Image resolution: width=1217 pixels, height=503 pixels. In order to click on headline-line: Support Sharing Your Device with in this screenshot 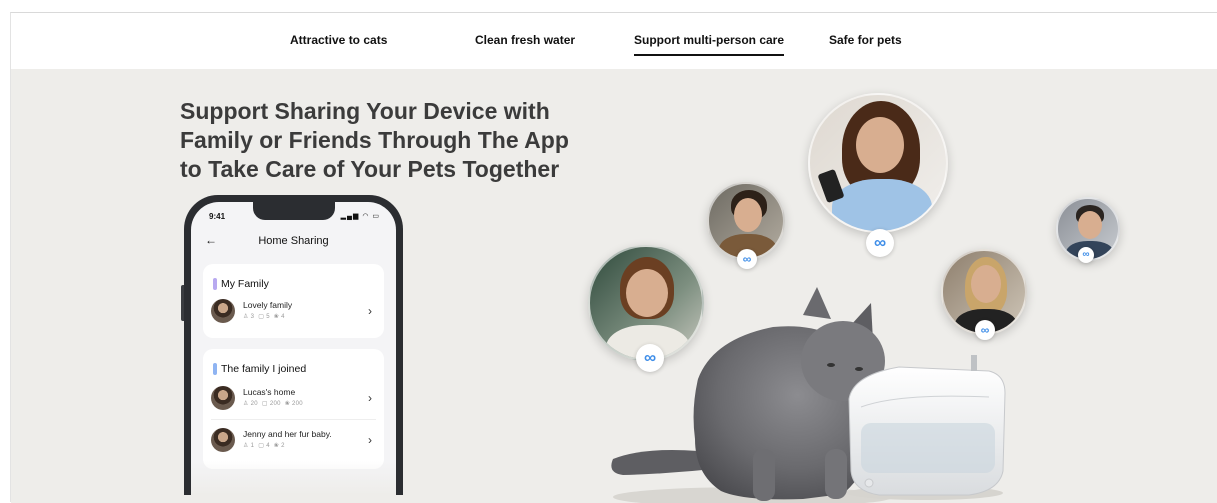, I will do `click(365, 111)`.